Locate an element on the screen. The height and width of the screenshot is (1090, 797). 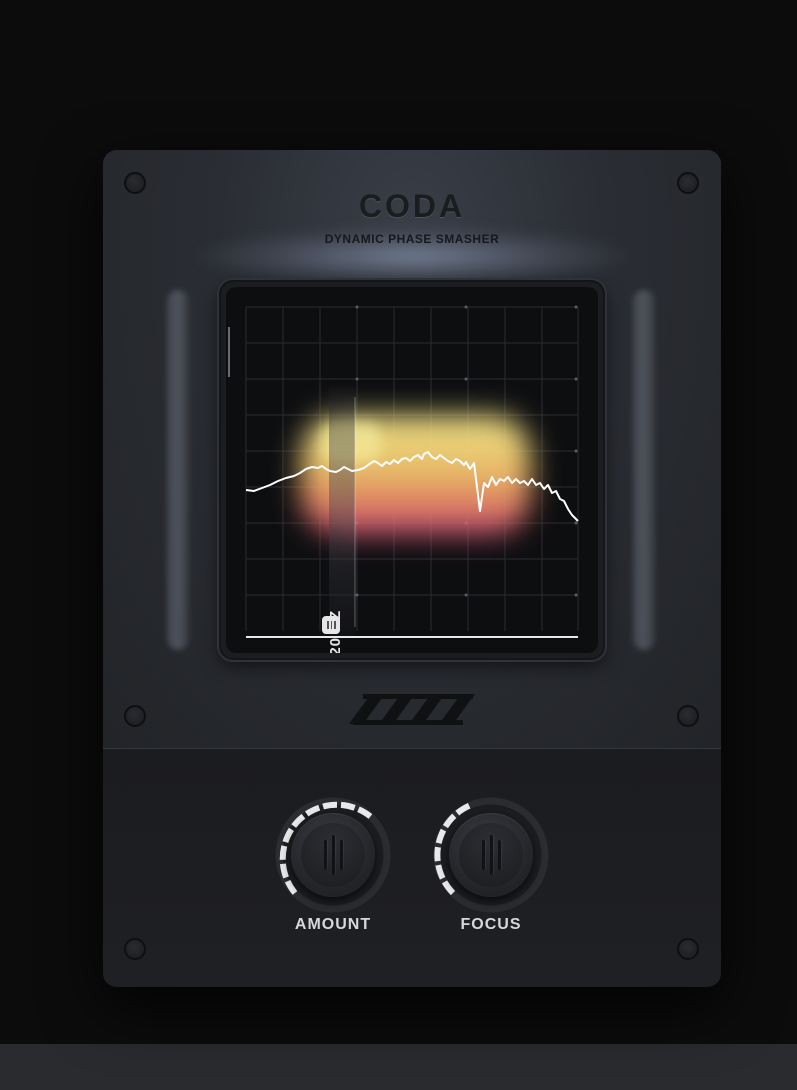
focus-knob is located at coordinates (491, 855).